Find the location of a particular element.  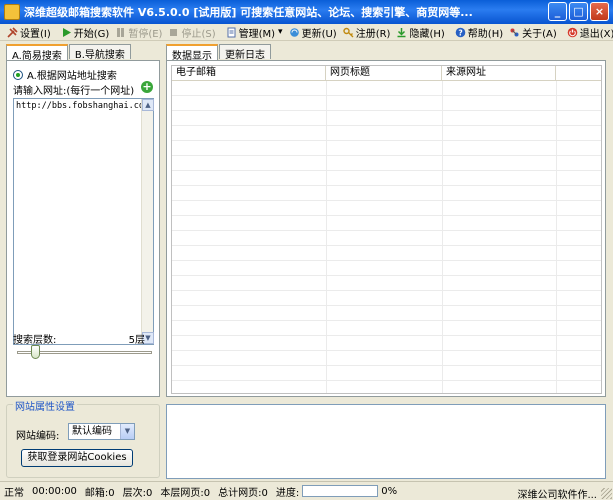

status-mailbox: 邮箱:0 is located at coordinates (99, 493).